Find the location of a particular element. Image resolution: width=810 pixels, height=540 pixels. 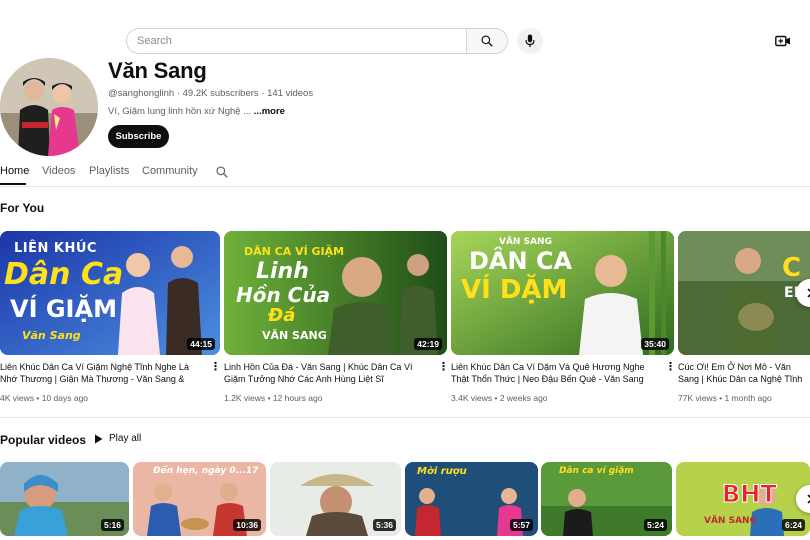

avatar-photo is located at coordinates (49, 107).